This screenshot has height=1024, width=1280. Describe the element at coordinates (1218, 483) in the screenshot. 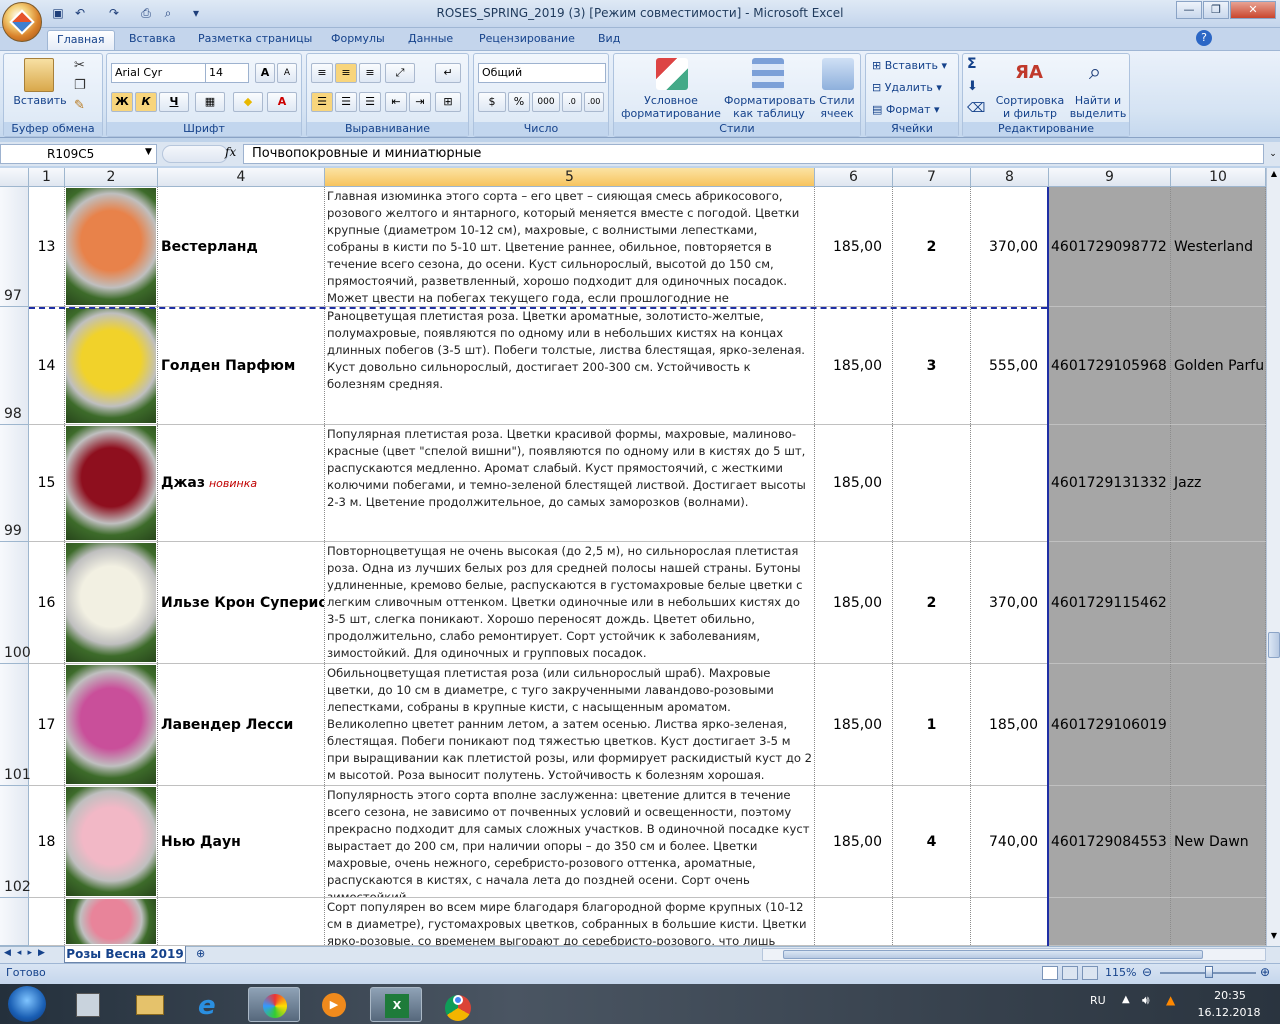

I see `latin-cell: Jazz` at that location.